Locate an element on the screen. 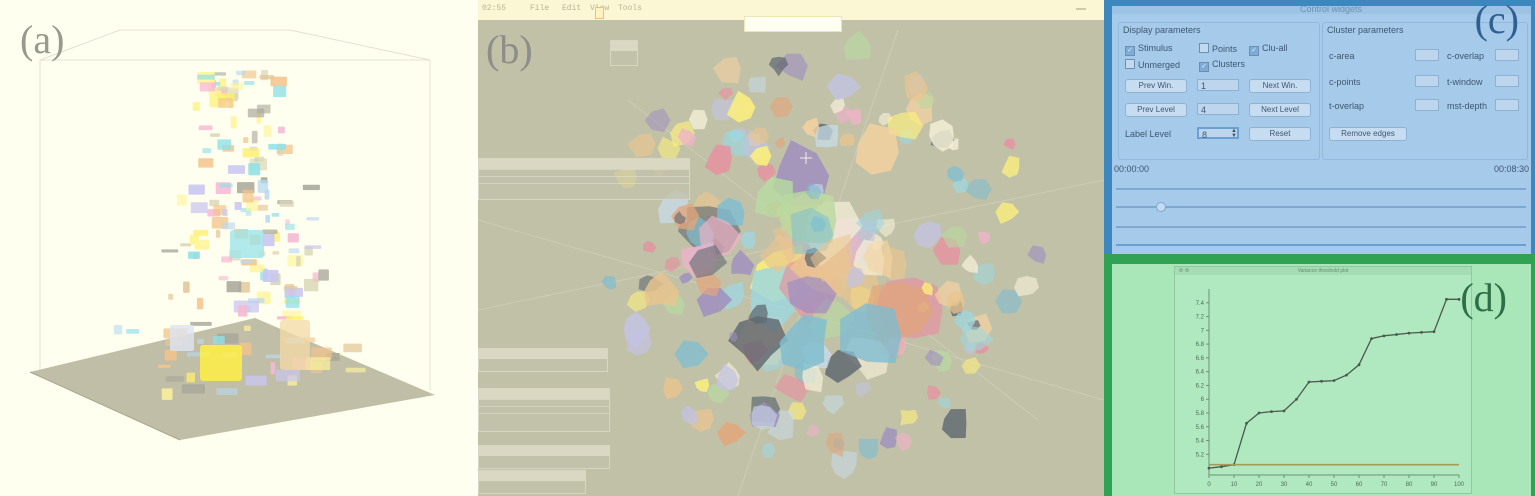  menu-edit: Edit is located at coordinates (571, 8).